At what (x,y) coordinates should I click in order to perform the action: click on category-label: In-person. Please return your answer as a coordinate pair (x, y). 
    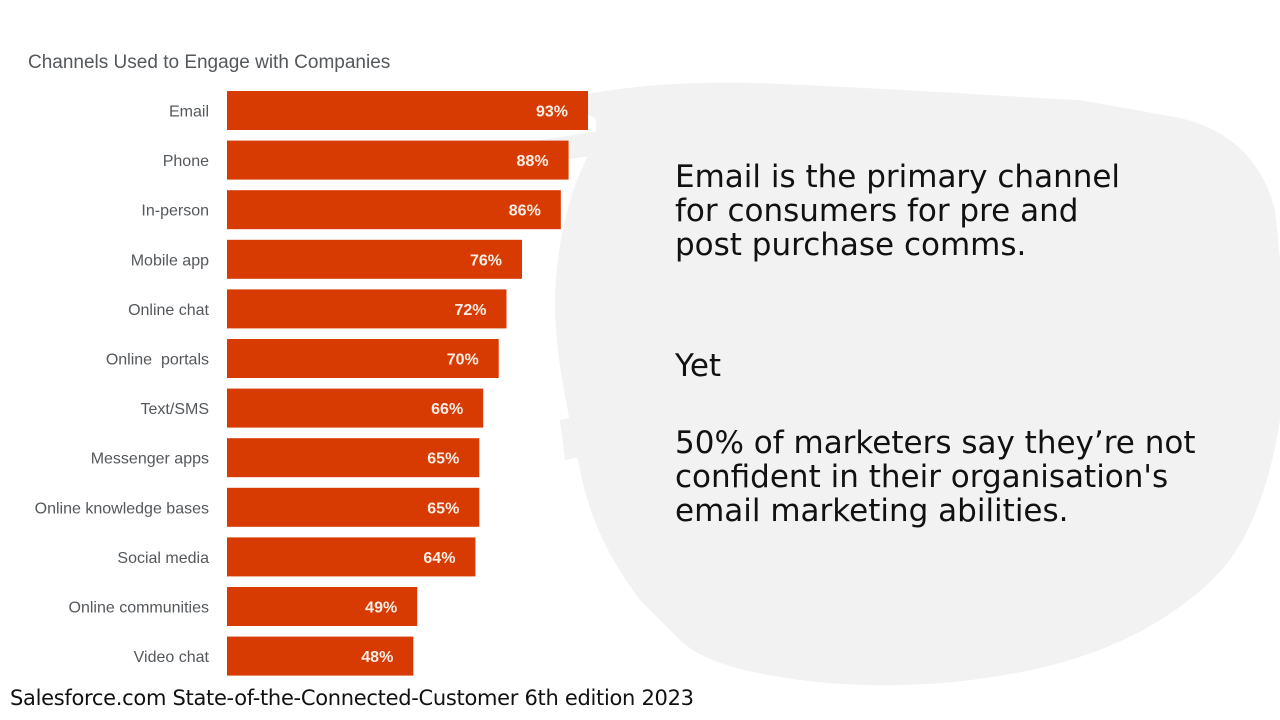
    Looking at the image, I should click on (175, 211).